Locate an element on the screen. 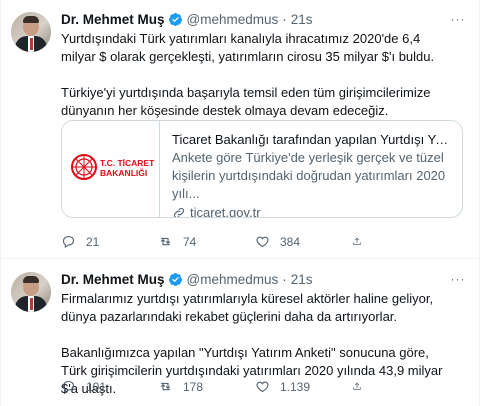 The height and width of the screenshot is (406, 480). ministry-logo: T.C. TİCARET BAKANLIĞI is located at coordinates (113, 167).